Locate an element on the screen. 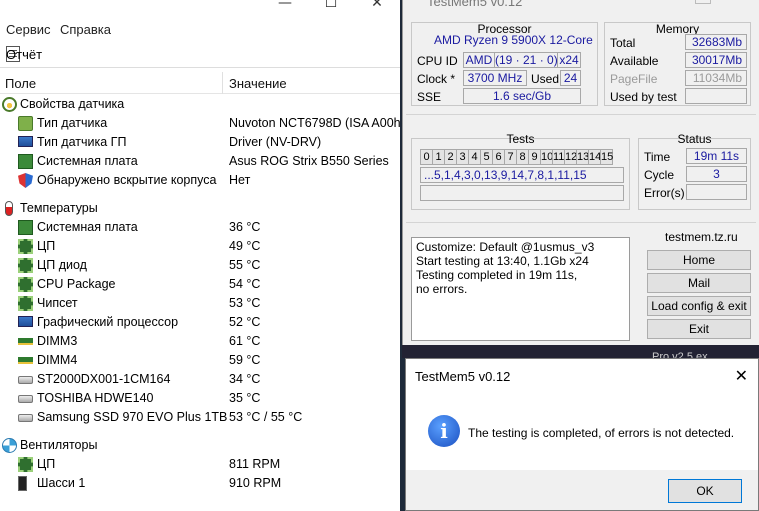 The height and width of the screenshot is (511, 759). item-label: Чипсет is located at coordinates (57, 303).